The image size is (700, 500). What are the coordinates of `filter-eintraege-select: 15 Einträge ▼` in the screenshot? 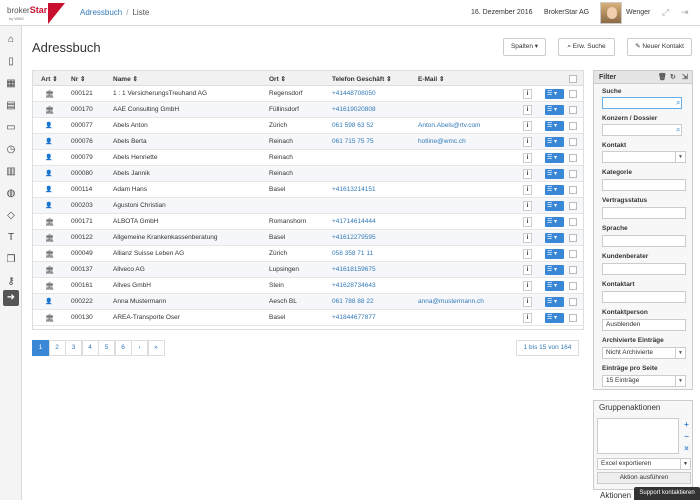 It's located at (644, 381).